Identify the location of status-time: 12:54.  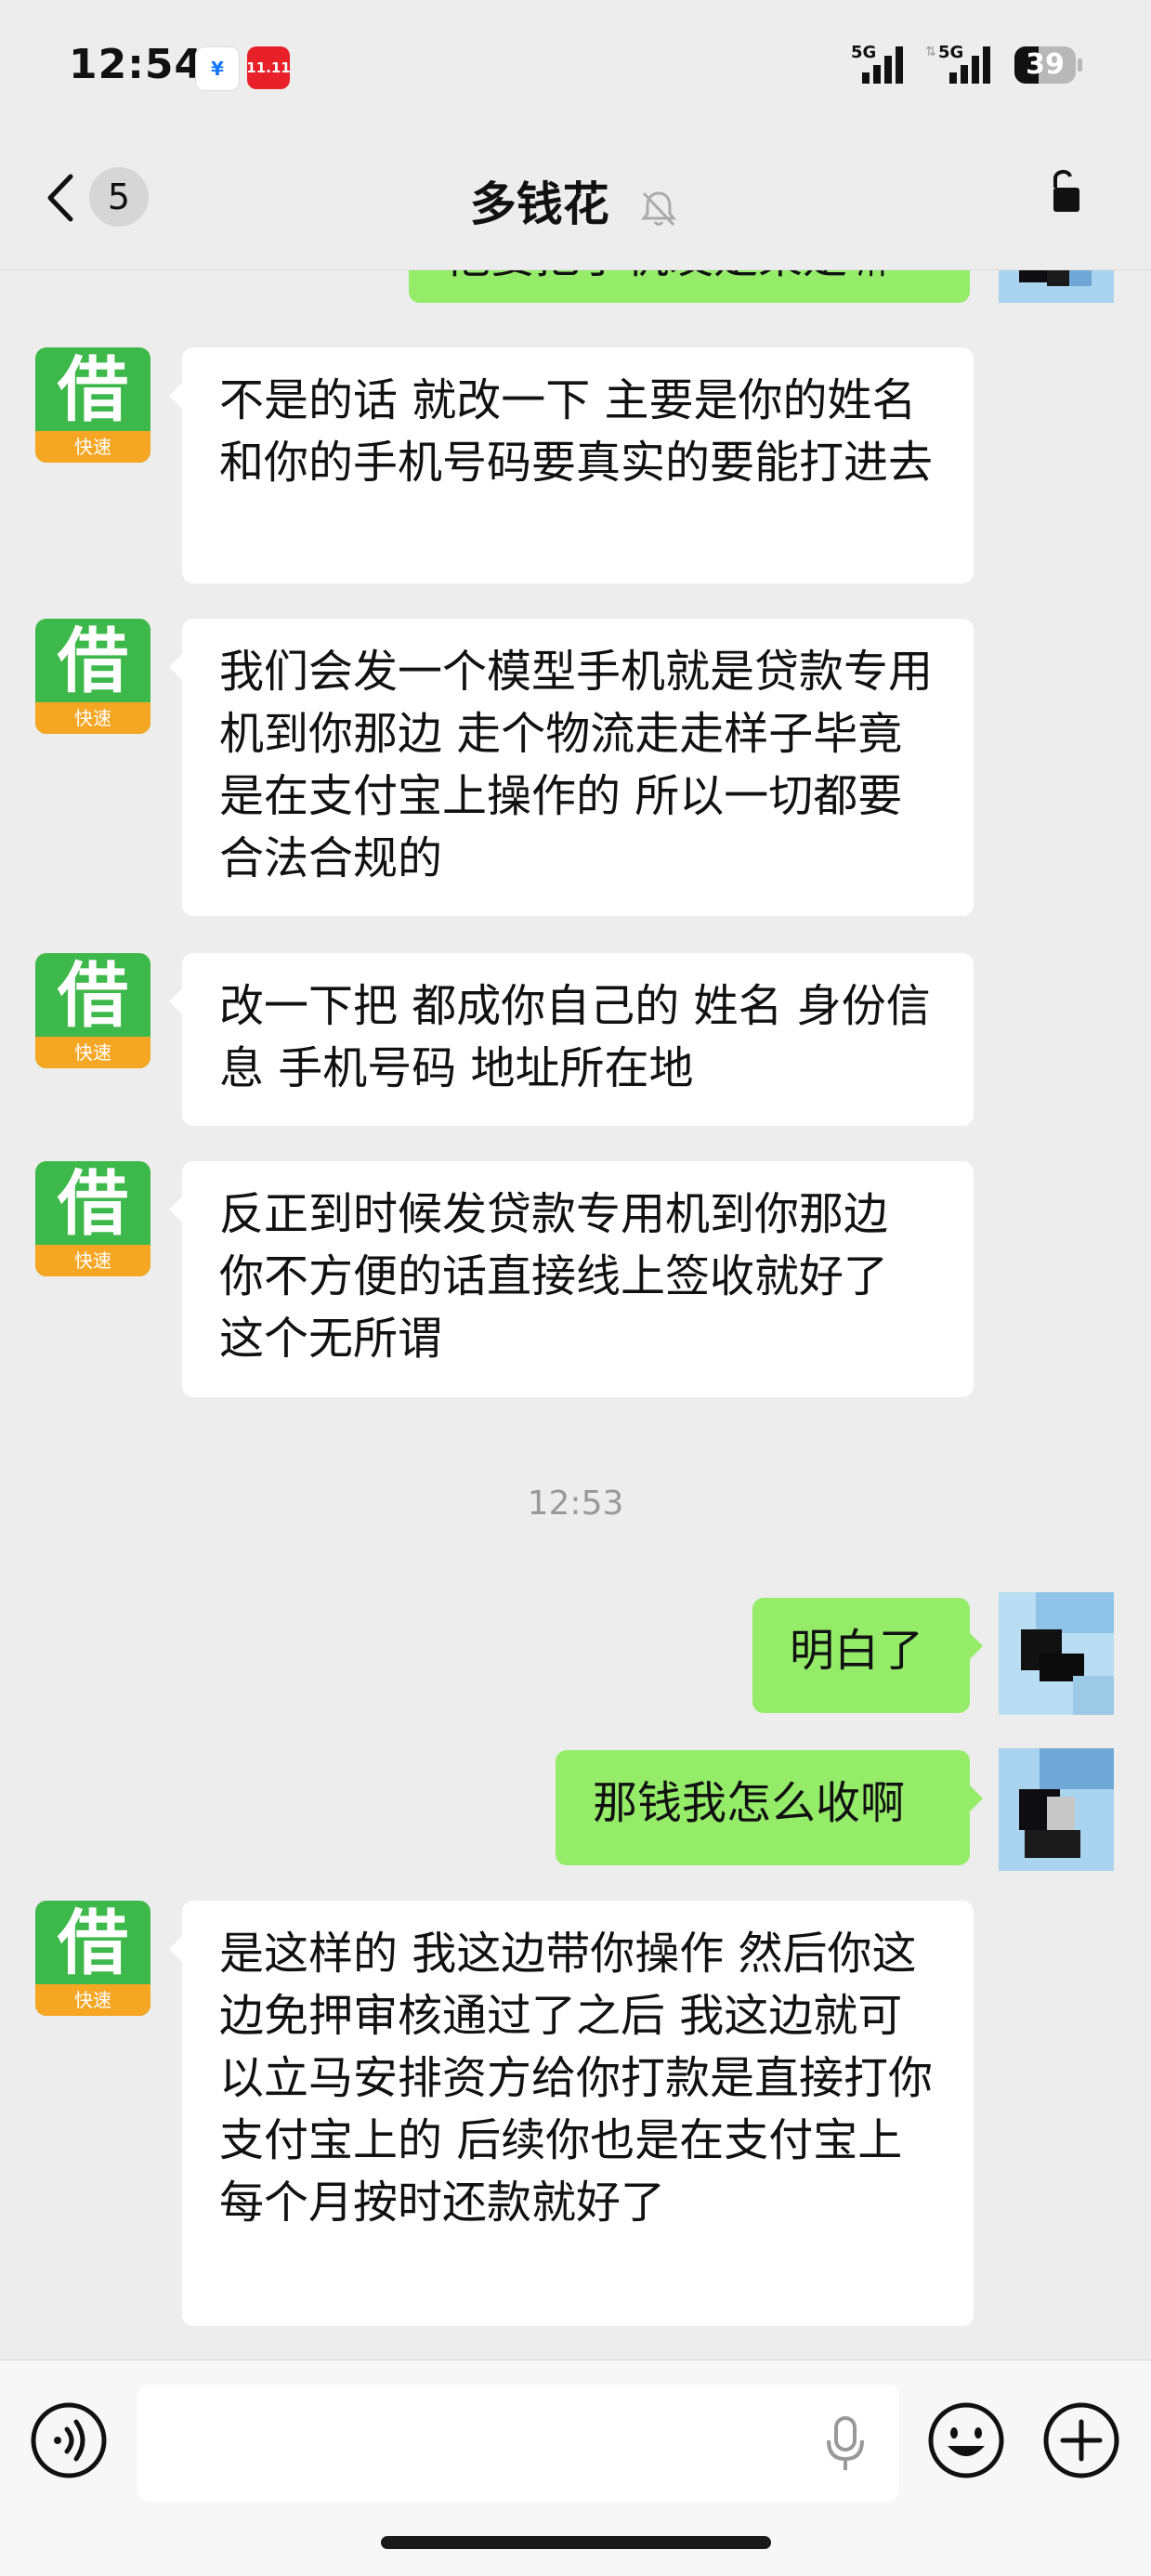
(136, 64).